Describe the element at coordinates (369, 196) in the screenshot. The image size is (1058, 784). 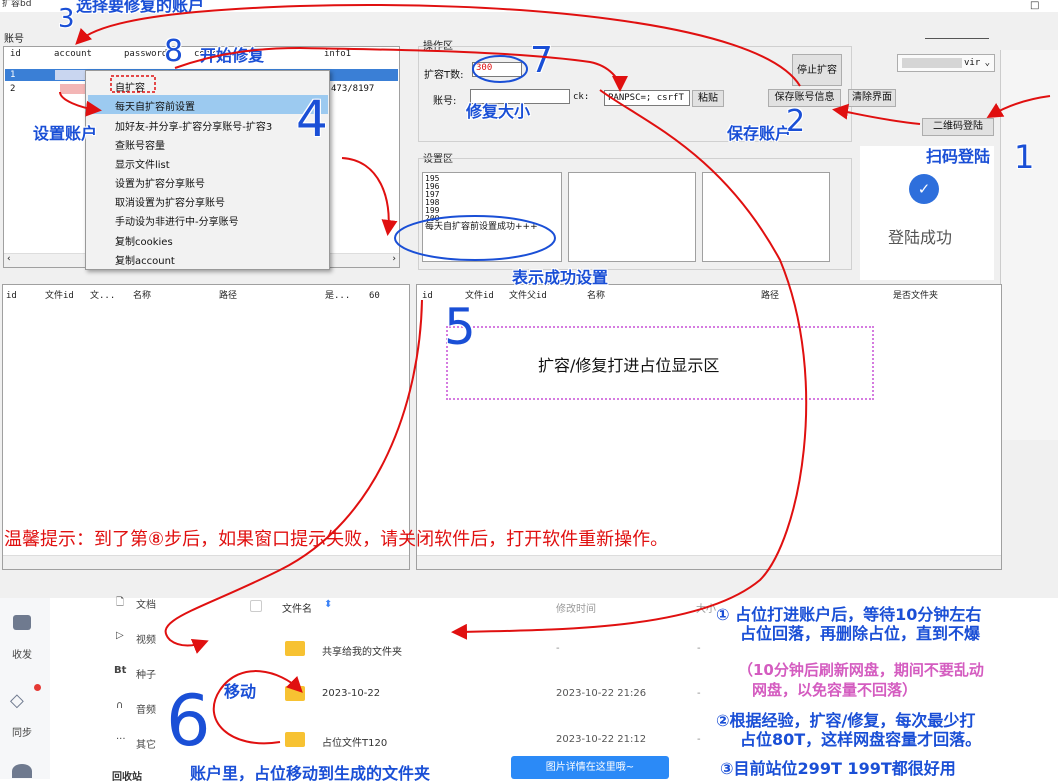
I see `arrow-to-log` at that location.